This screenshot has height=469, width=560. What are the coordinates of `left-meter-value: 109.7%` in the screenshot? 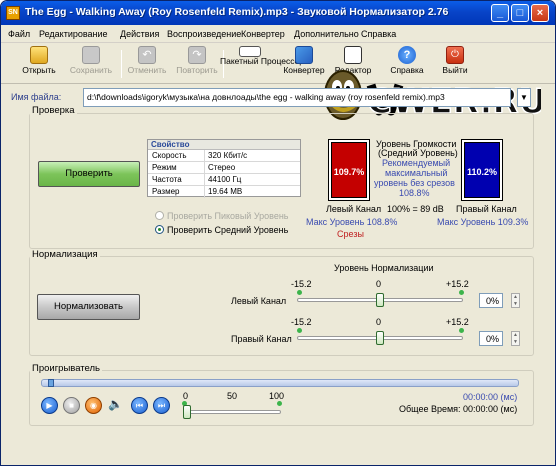 It's located at (349, 172).